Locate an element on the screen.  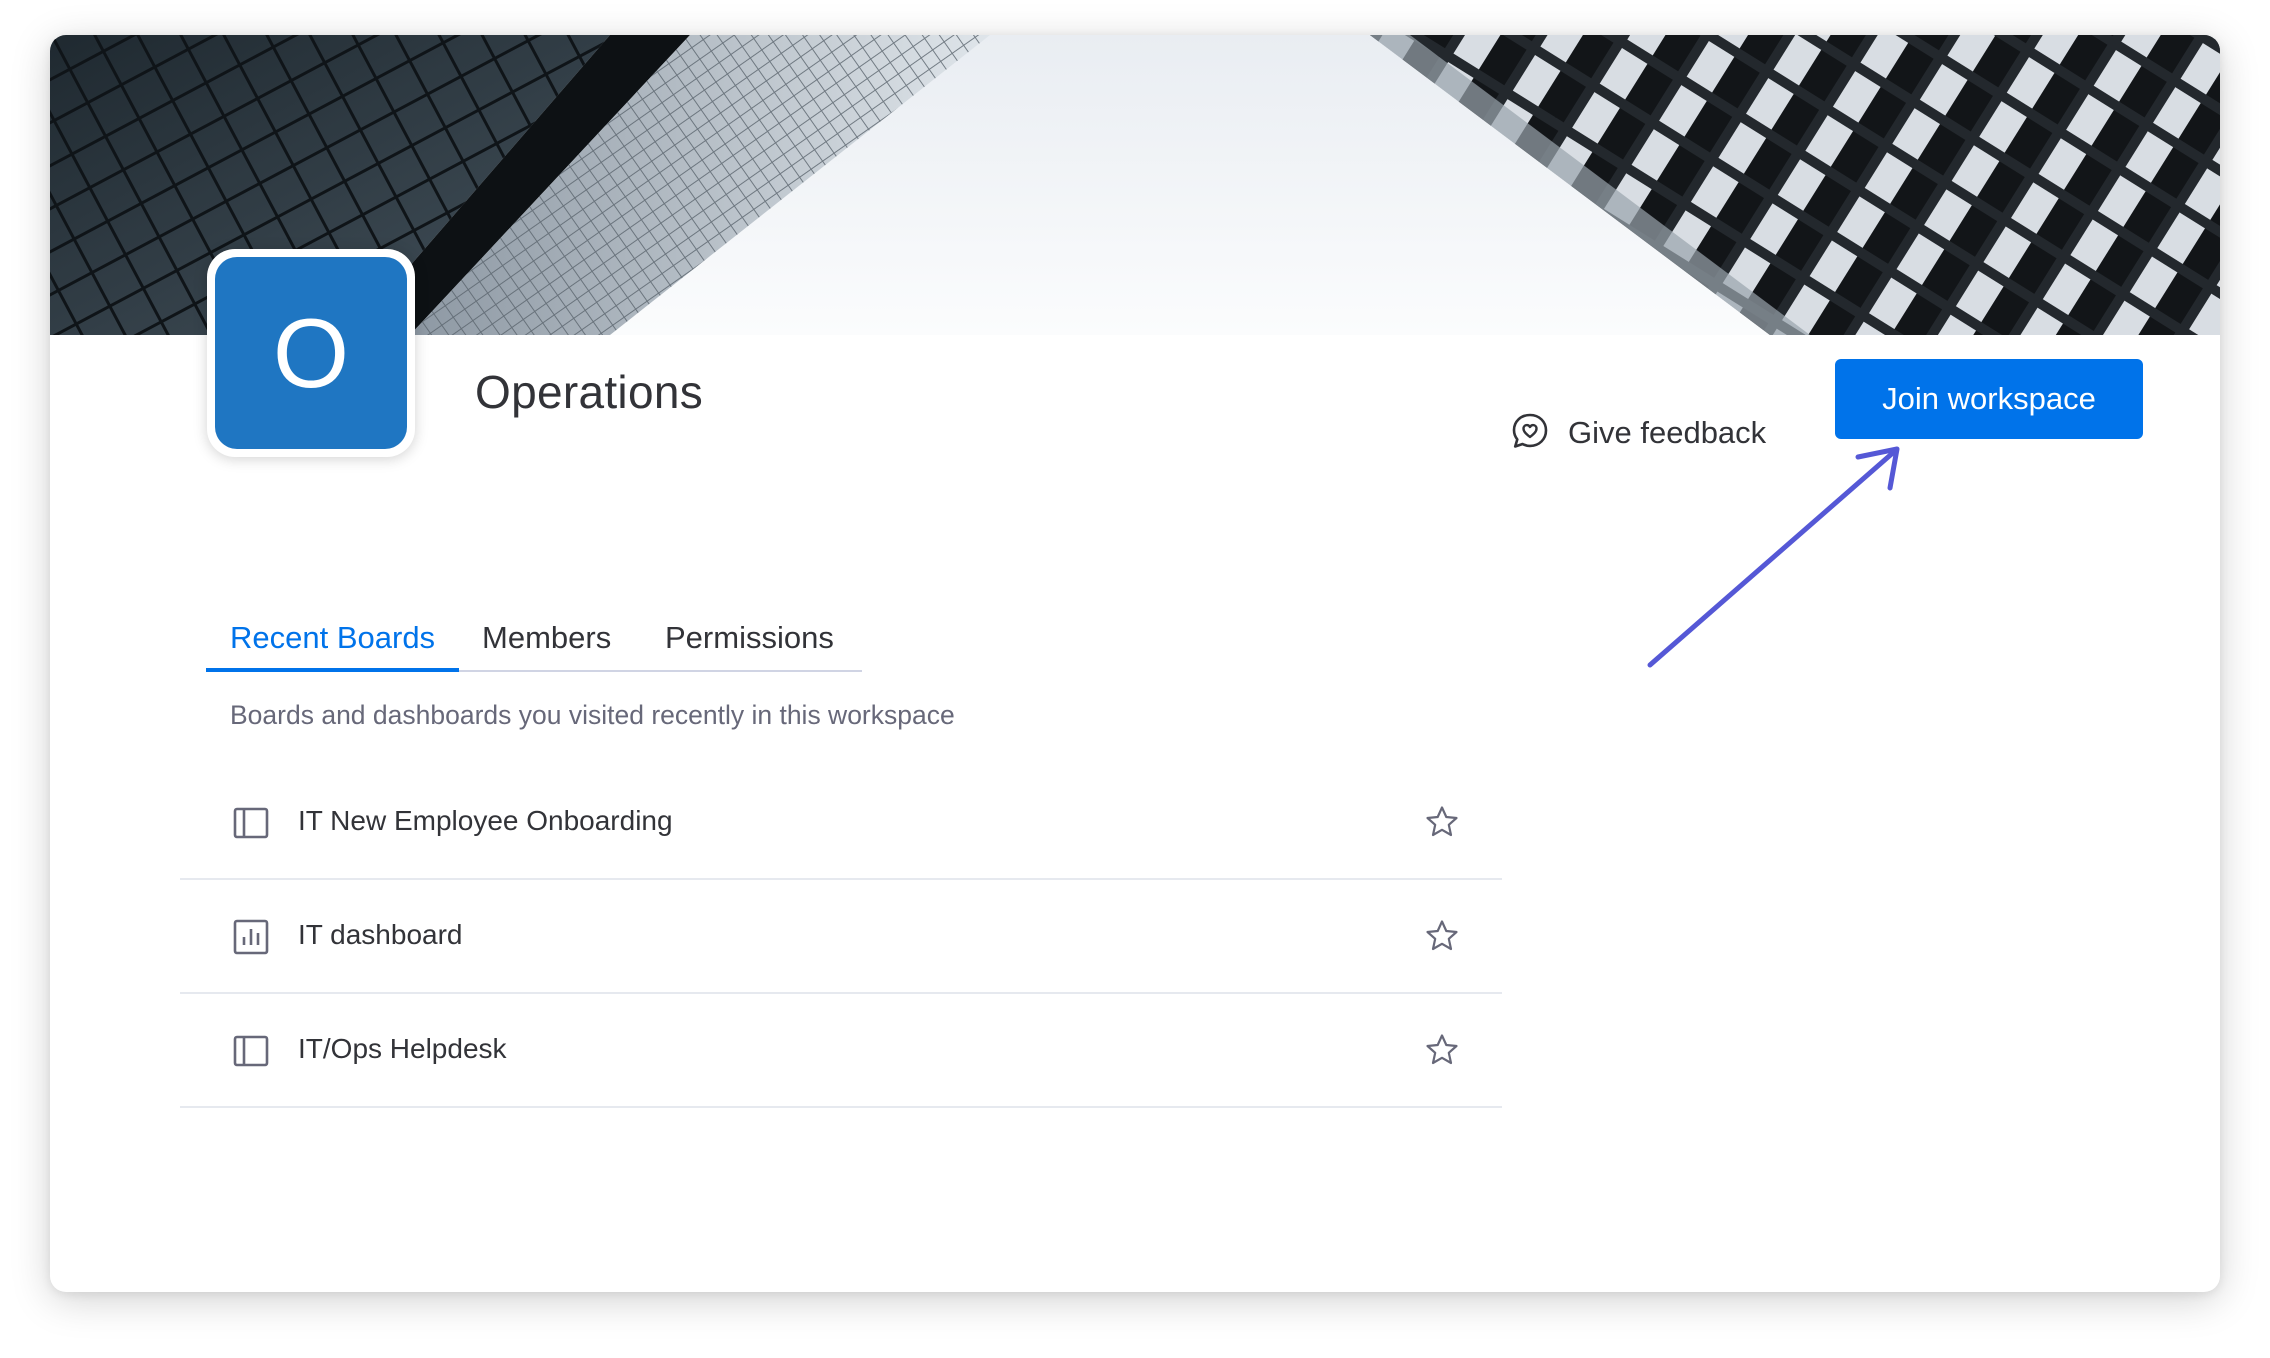
list-item-label: IT dashboard is located at coordinates (380, 934).